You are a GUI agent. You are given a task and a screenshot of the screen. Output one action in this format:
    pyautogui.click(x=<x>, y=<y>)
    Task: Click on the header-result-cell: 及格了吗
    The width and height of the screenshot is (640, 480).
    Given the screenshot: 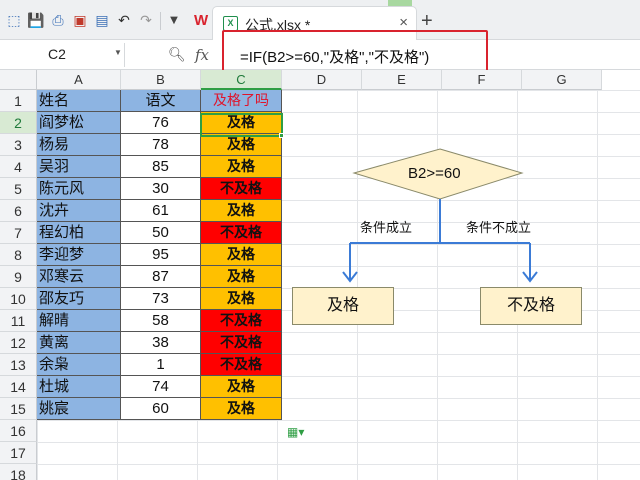 What is the action you would take?
    pyautogui.click(x=241, y=101)
    